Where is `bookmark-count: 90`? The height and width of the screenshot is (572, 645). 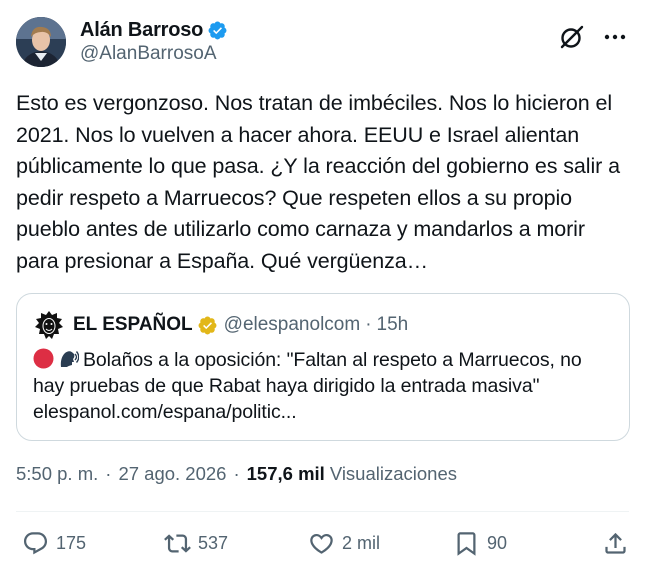 bookmark-count: 90 is located at coordinates (497, 542).